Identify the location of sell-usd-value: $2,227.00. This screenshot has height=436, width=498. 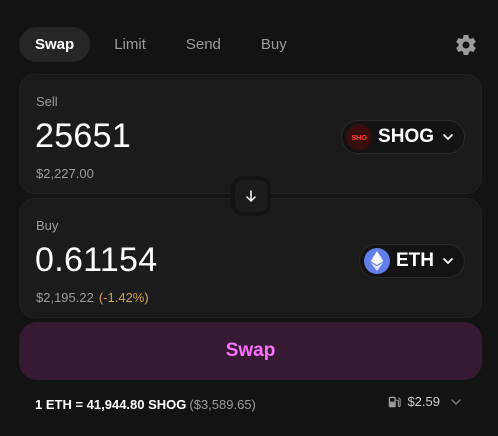
(65, 173).